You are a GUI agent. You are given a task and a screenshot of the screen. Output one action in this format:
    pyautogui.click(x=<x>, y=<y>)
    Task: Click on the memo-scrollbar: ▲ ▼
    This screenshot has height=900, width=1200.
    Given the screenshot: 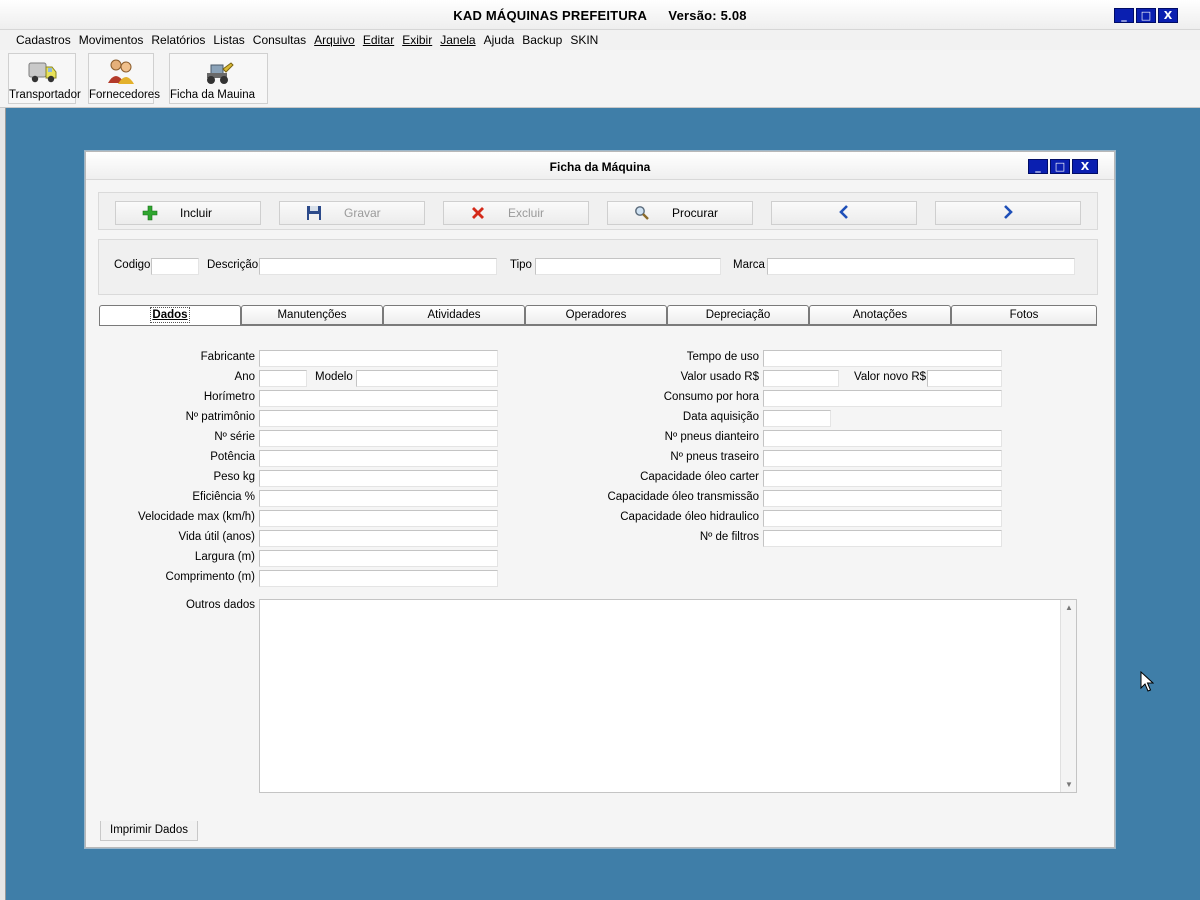 What is the action you would take?
    pyautogui.click(x=1068, y=696)
    